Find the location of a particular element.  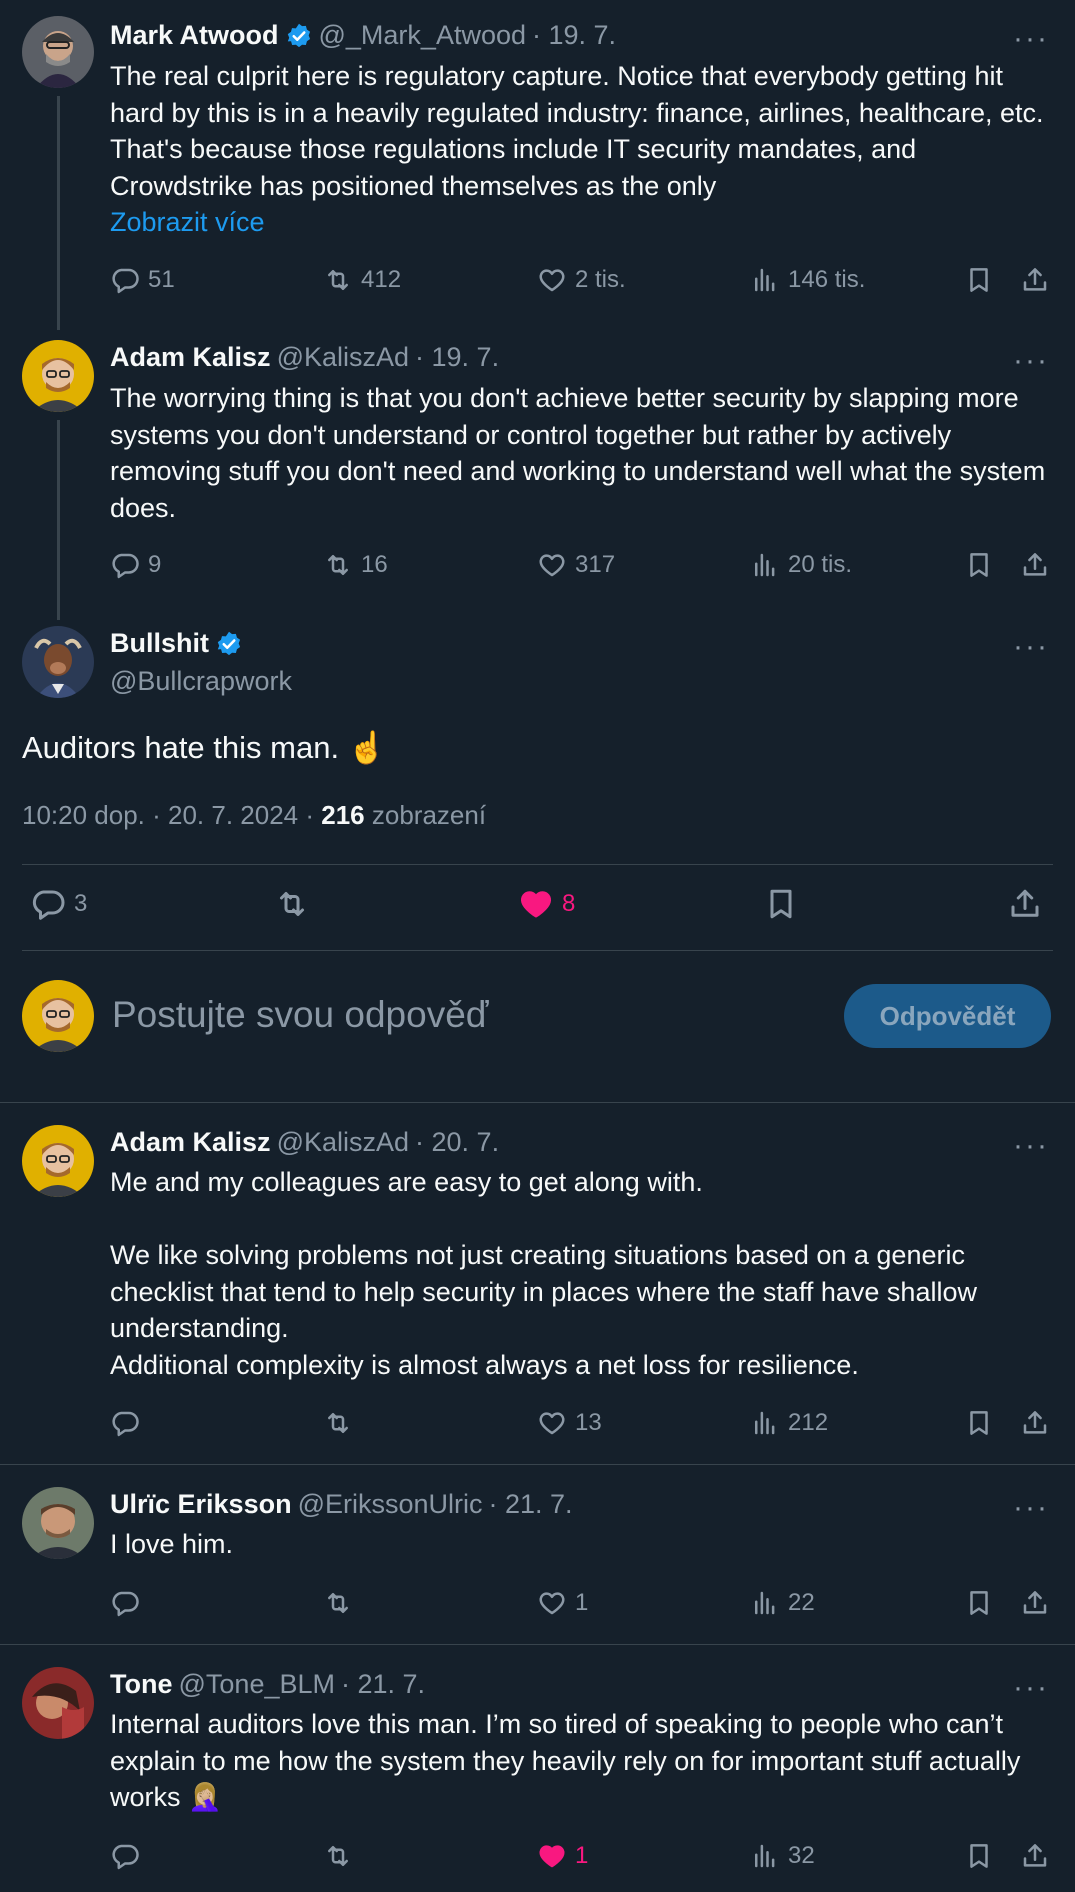

view-count: 212 is located at coordinates (808, 1422).